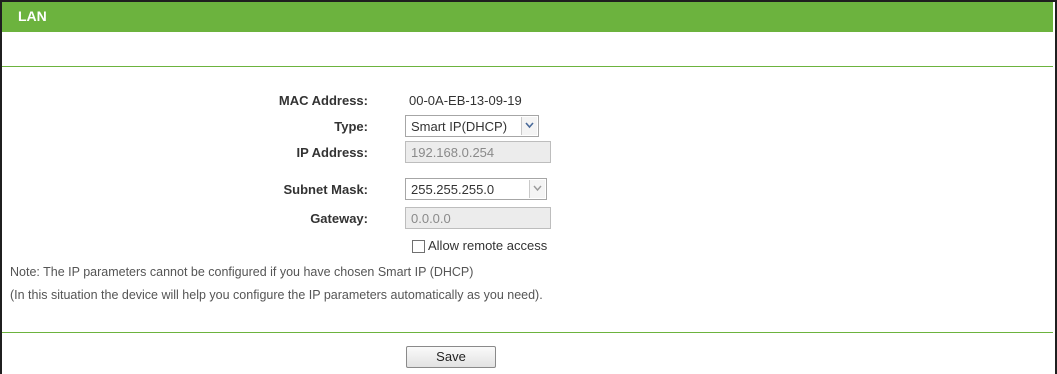 The width and height of the screenshot is (1057, 374). Describe the element at coordinates (351, 126) in the screenshot. I see `type-label: Type:` at that location.